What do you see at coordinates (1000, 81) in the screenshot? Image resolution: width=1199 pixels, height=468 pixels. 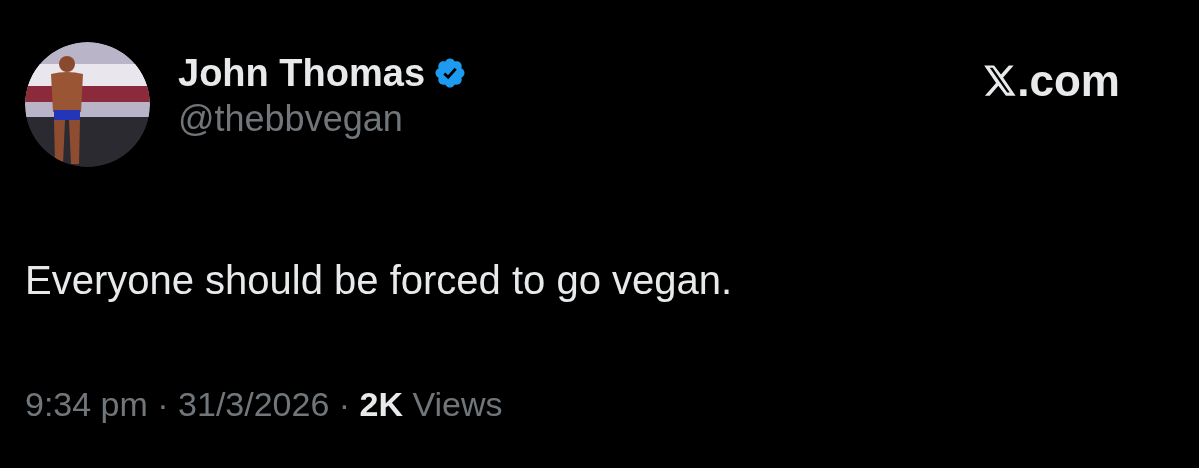 I see `x-logo-icon` at bounding box center [1000, 81].